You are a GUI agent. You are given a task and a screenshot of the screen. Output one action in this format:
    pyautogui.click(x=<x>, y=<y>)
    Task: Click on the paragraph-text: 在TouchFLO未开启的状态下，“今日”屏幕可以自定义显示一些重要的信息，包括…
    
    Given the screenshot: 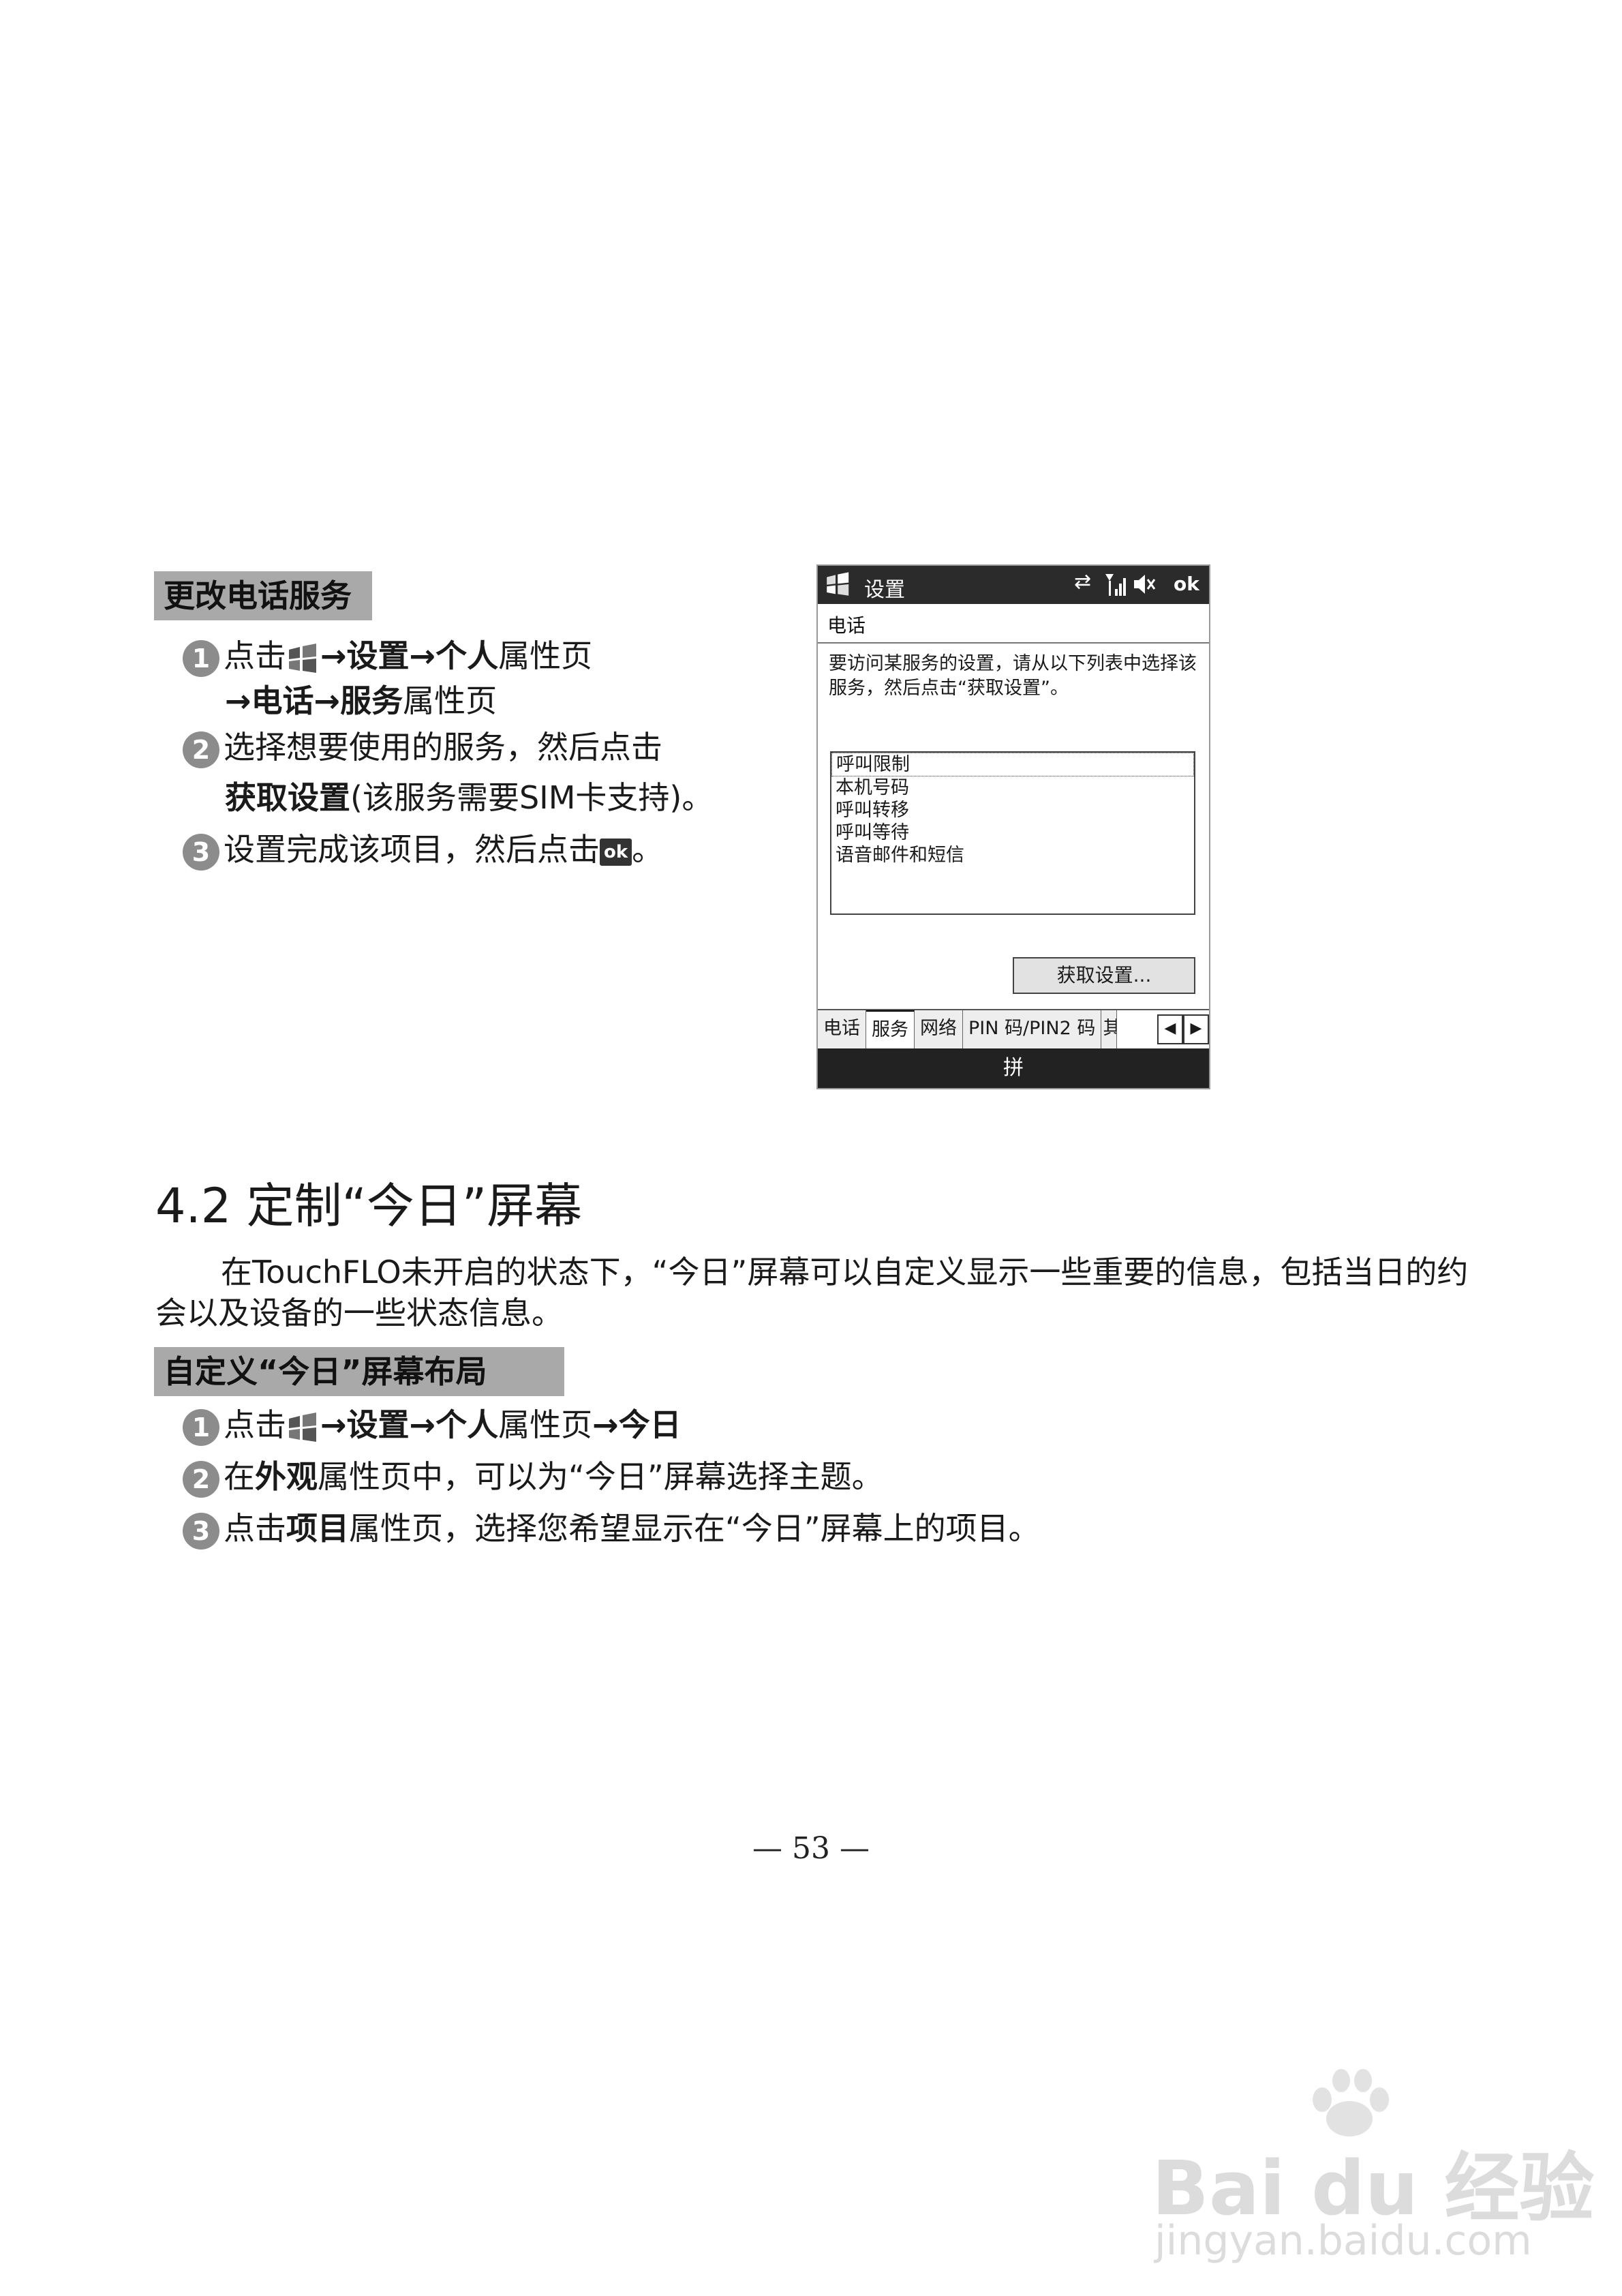 What is the action you would take?
    pyautogui.click(x=812, y=1292)
    